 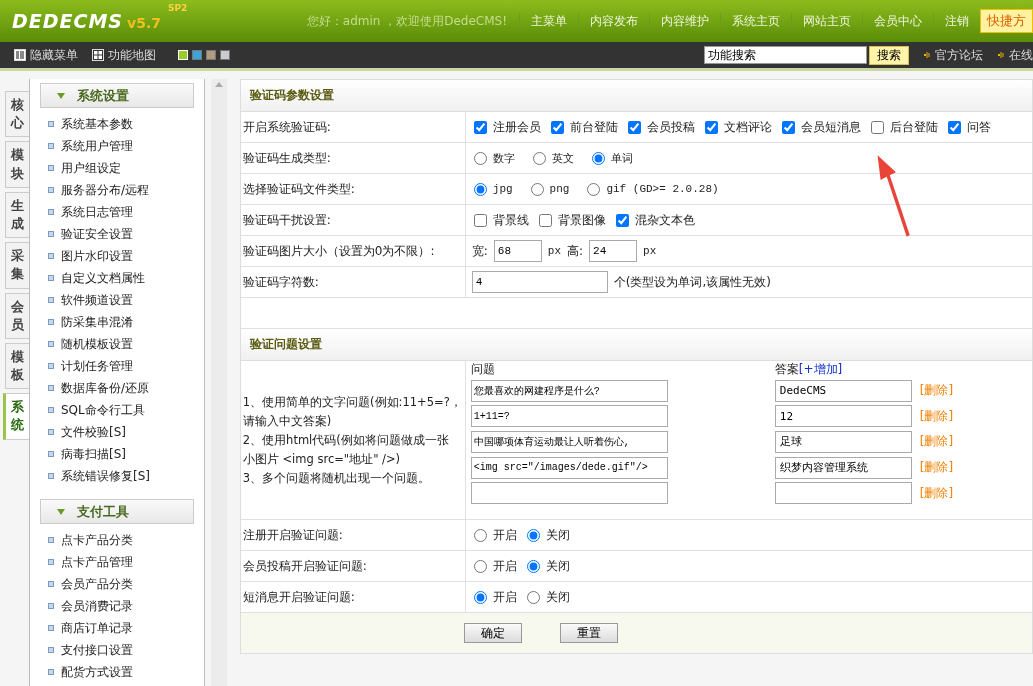 What do you see at coordinates (15, 416) in the screenshot?
I see `side-tab: 系统` at bounding box center [15, 416].